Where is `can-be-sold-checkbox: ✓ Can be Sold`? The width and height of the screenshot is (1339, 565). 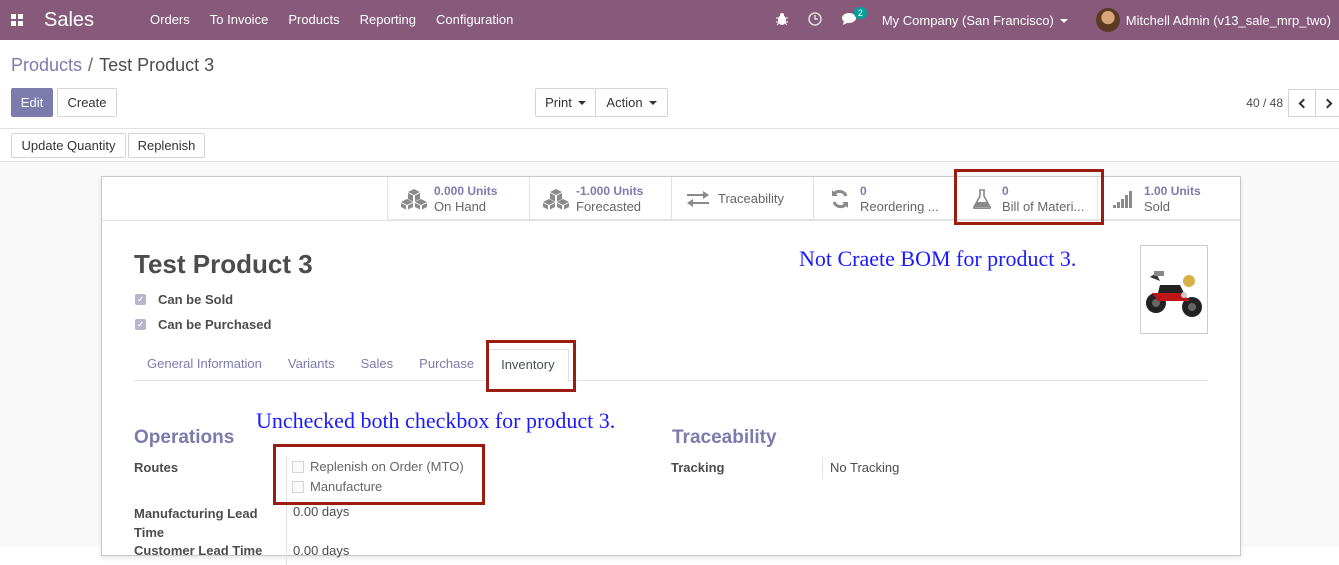 can-be-sold-checkbox: ✓ Can be Sold is located at coordinates (184, 299).